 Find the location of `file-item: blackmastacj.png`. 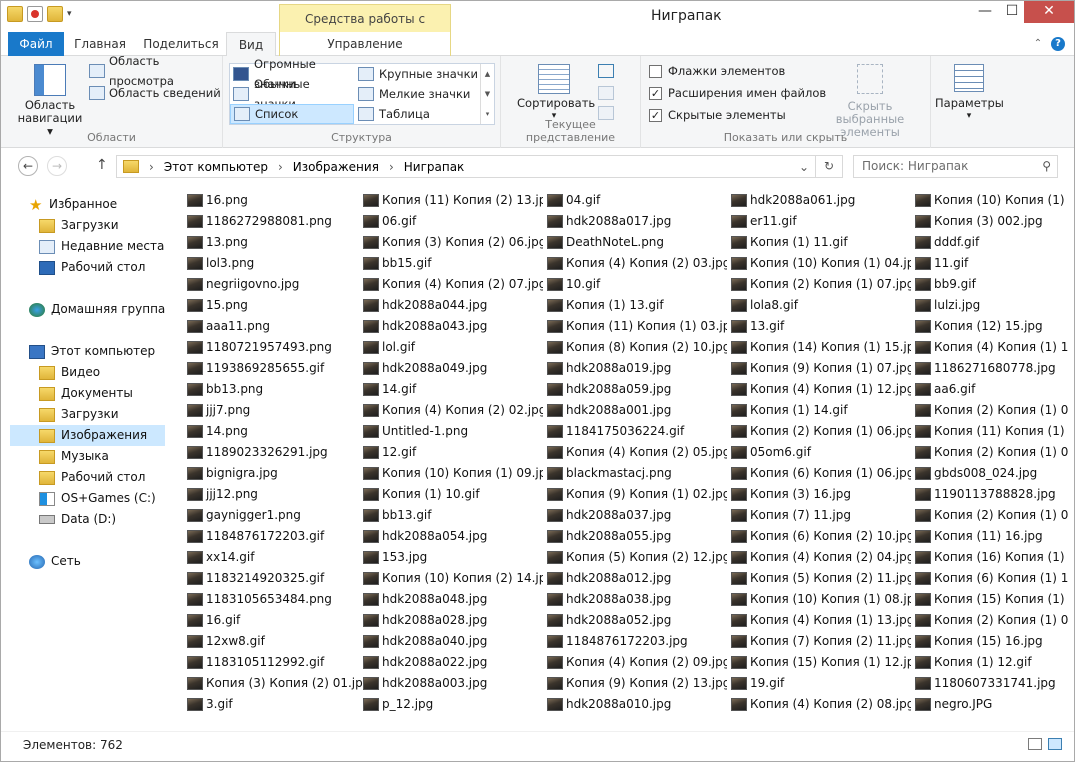

file-item: blackmastacj.png is located at coordinates (637, 473).